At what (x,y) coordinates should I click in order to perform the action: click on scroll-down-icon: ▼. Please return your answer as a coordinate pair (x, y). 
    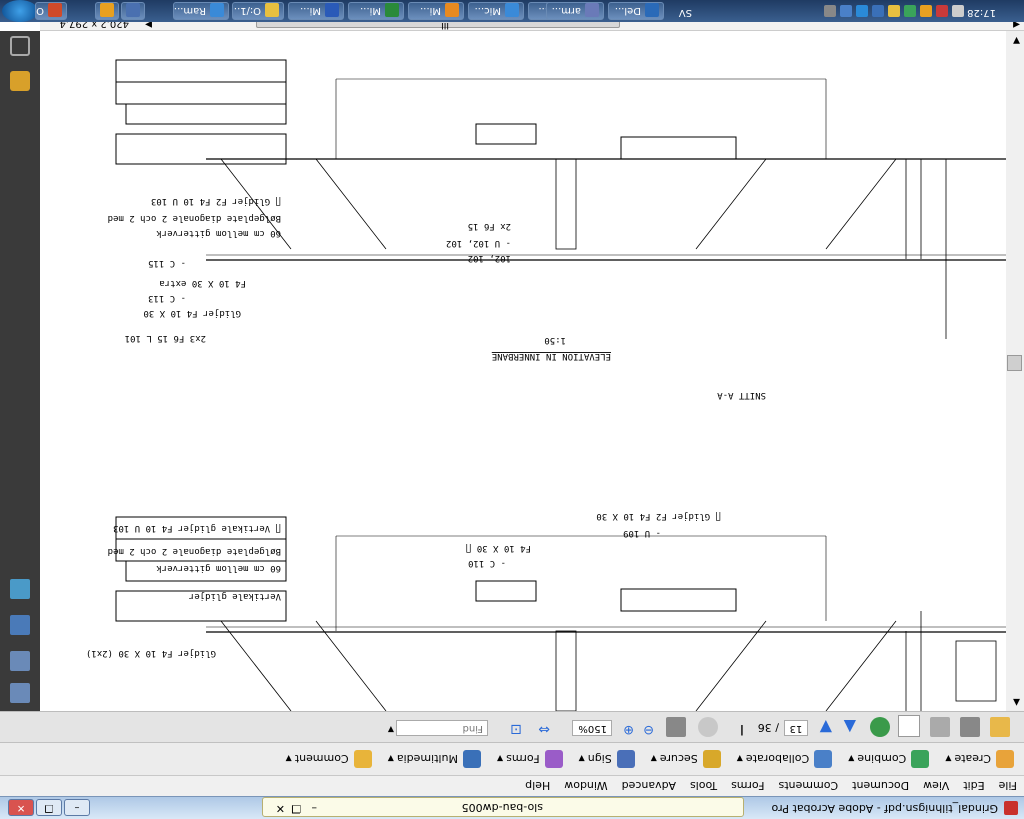
    Looking at the image, I should click on (1016, 40).